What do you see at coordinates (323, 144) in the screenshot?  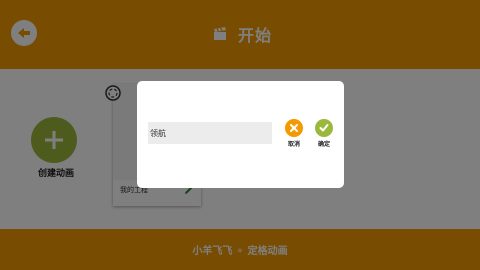 I see `confirm-label: 确定` at bounding box center [323, 144].